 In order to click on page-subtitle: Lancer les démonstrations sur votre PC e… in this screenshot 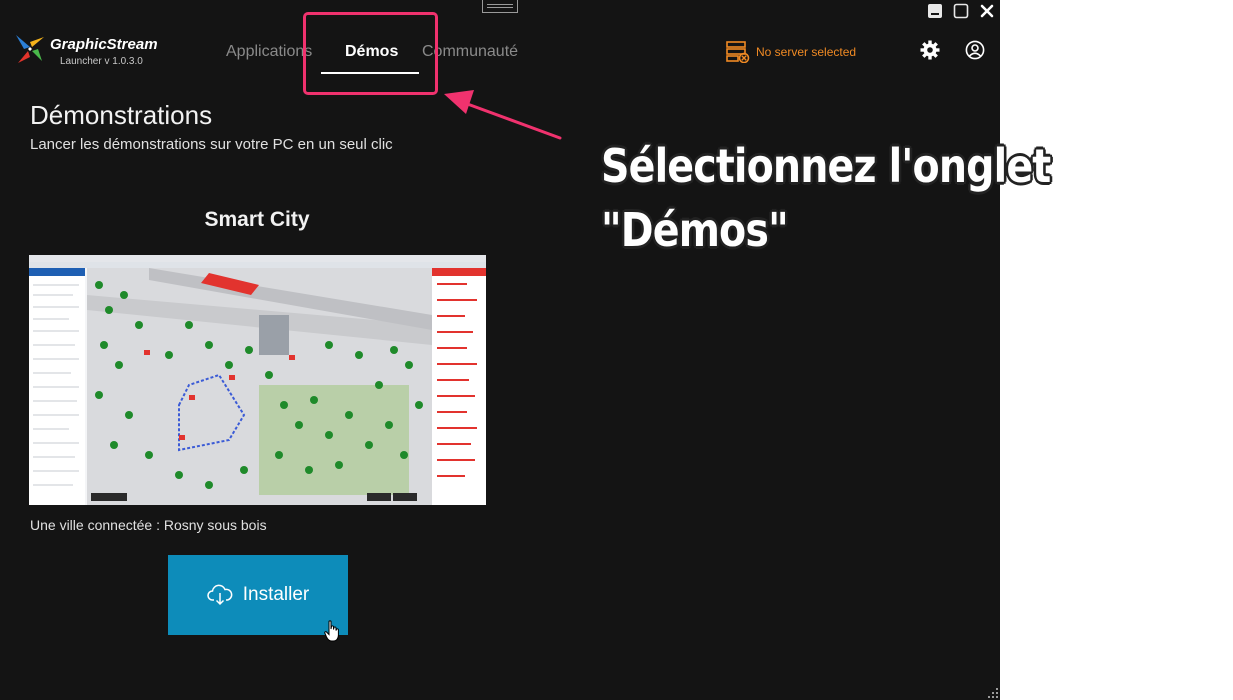, I will do `click(211, 144)`.